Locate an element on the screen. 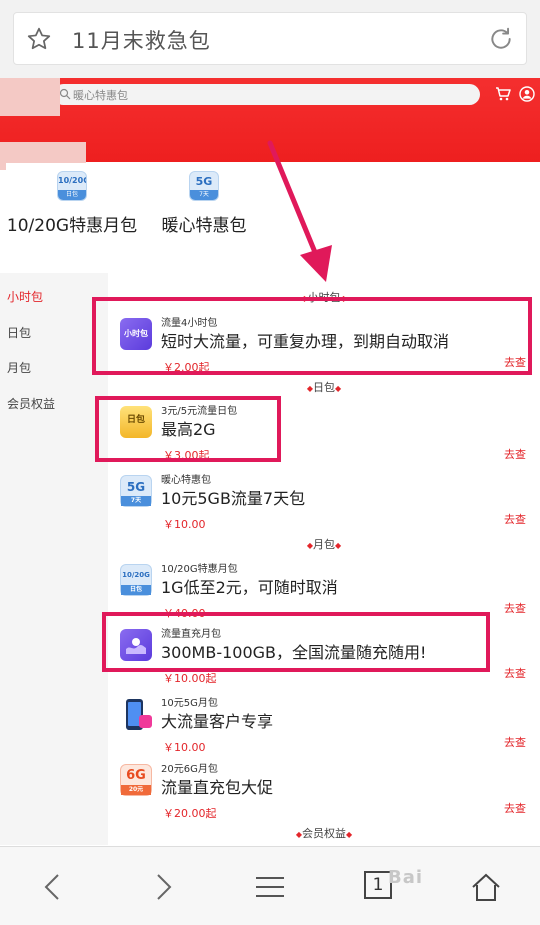 This screenshot has height=925, width=540. product-item-hour: 小时包 流量4小时包 短时大流量，可重复办理，到期自动取消 ￥2.00起 去查 is located at coordinates (324, 348).